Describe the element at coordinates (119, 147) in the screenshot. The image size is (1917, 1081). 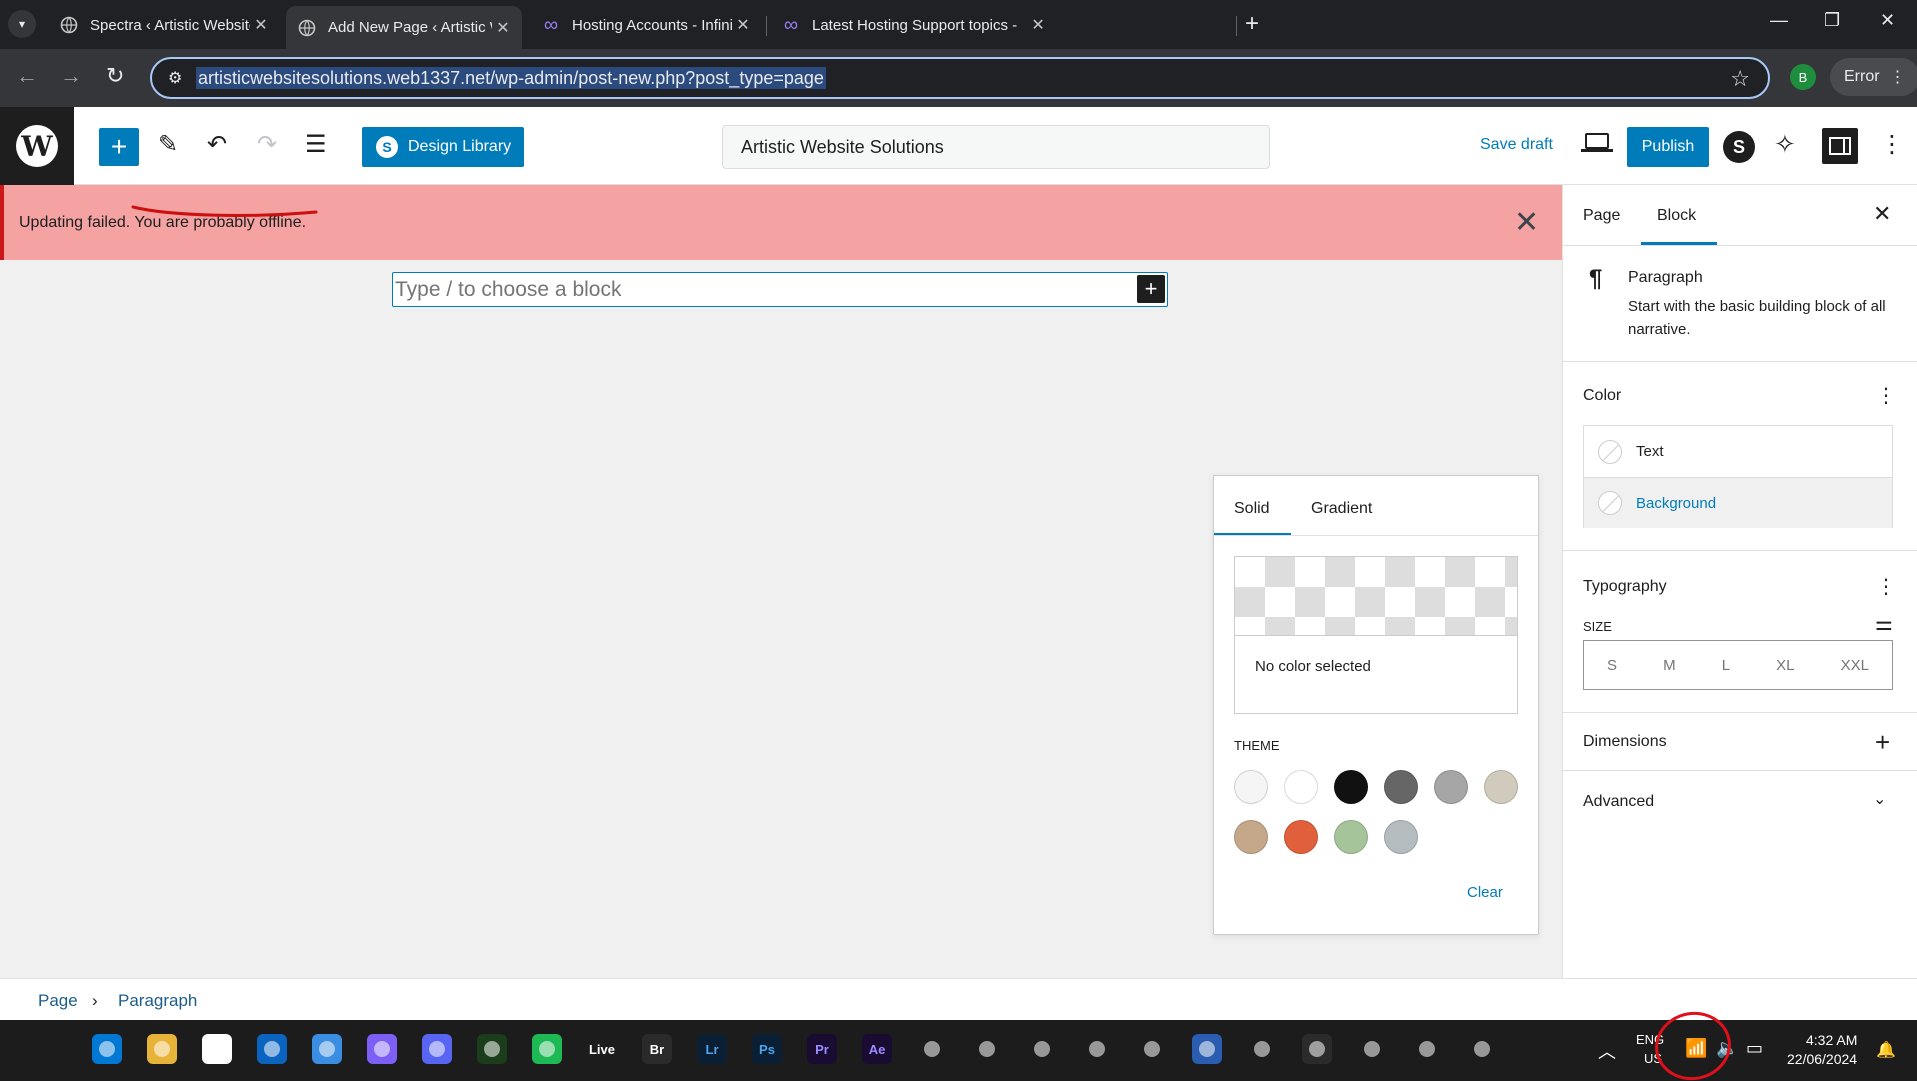
I see `block-inserter-button: +` at that location.